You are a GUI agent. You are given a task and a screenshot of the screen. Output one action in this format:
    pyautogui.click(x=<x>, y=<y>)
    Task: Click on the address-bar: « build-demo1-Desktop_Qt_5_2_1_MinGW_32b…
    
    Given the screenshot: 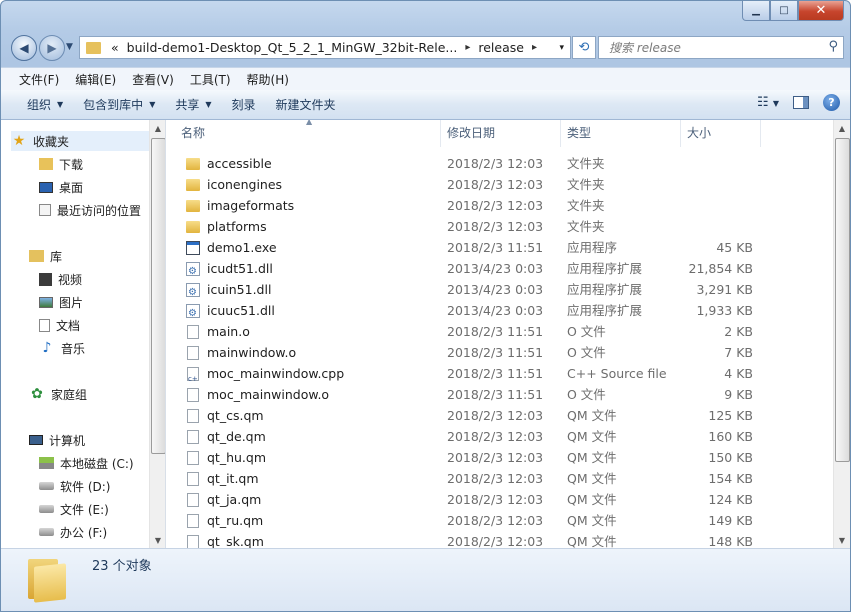 What is the action you would take?
    pyautogui.click(x=325, y=47)
    